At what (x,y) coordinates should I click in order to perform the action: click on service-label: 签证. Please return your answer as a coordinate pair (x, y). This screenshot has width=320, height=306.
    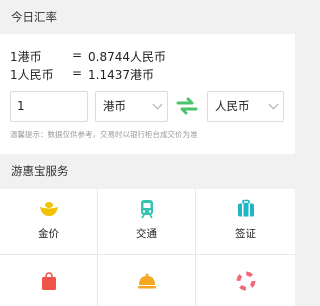
    Looking at the image, I should click on (245, 234).